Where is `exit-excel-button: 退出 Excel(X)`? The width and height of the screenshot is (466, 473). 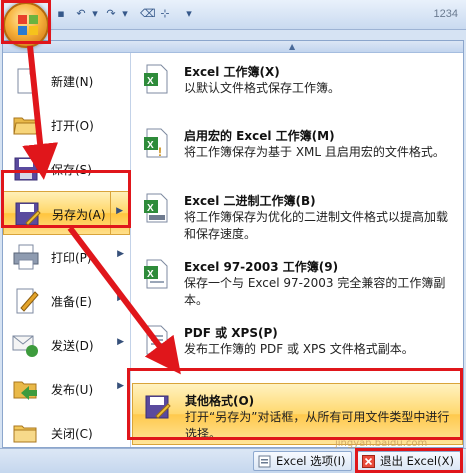
exit-excel-button: 退出 Excel(X) is located at coordinates (409, 461).